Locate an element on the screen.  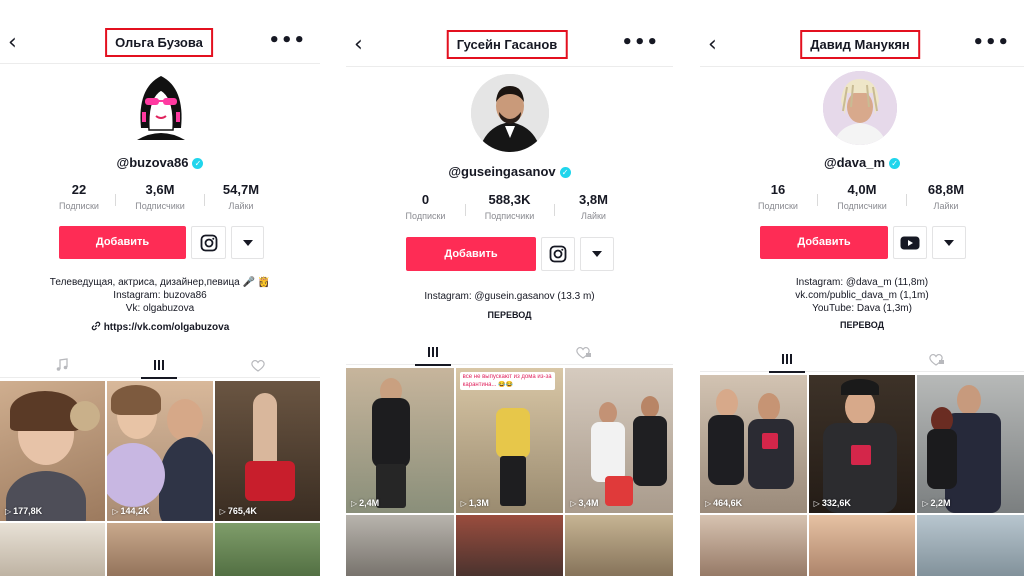
youtube-icon is located at coordinates (910, 242).